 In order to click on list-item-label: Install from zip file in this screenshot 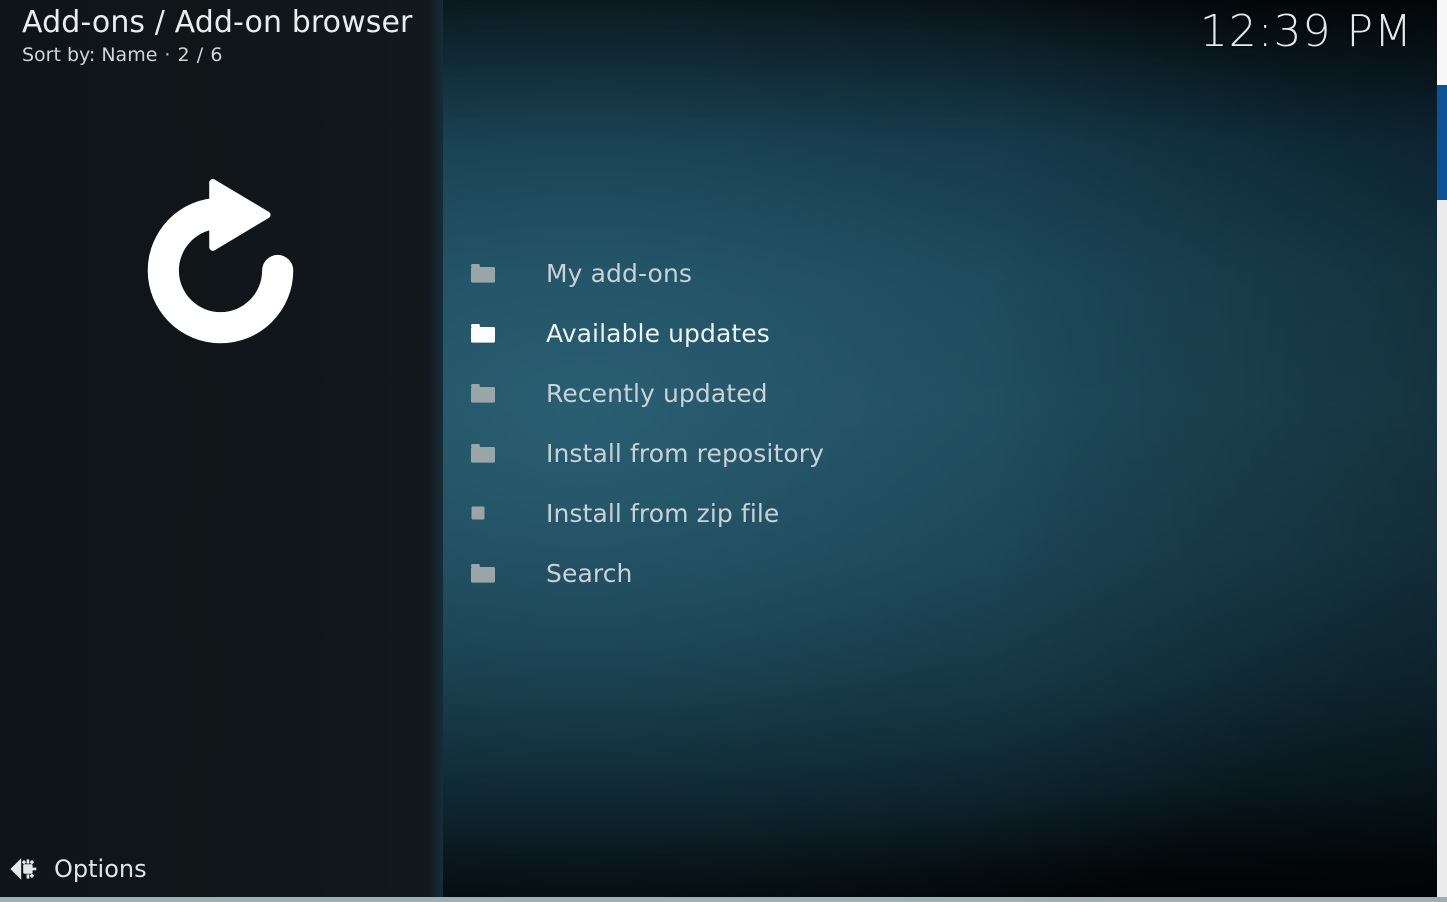, I will do `click(663, 513)`.